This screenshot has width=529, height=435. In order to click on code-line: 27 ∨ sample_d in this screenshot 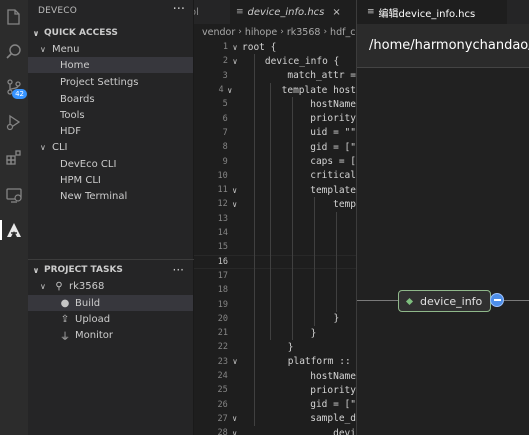, I will do `click(275, 419)`.